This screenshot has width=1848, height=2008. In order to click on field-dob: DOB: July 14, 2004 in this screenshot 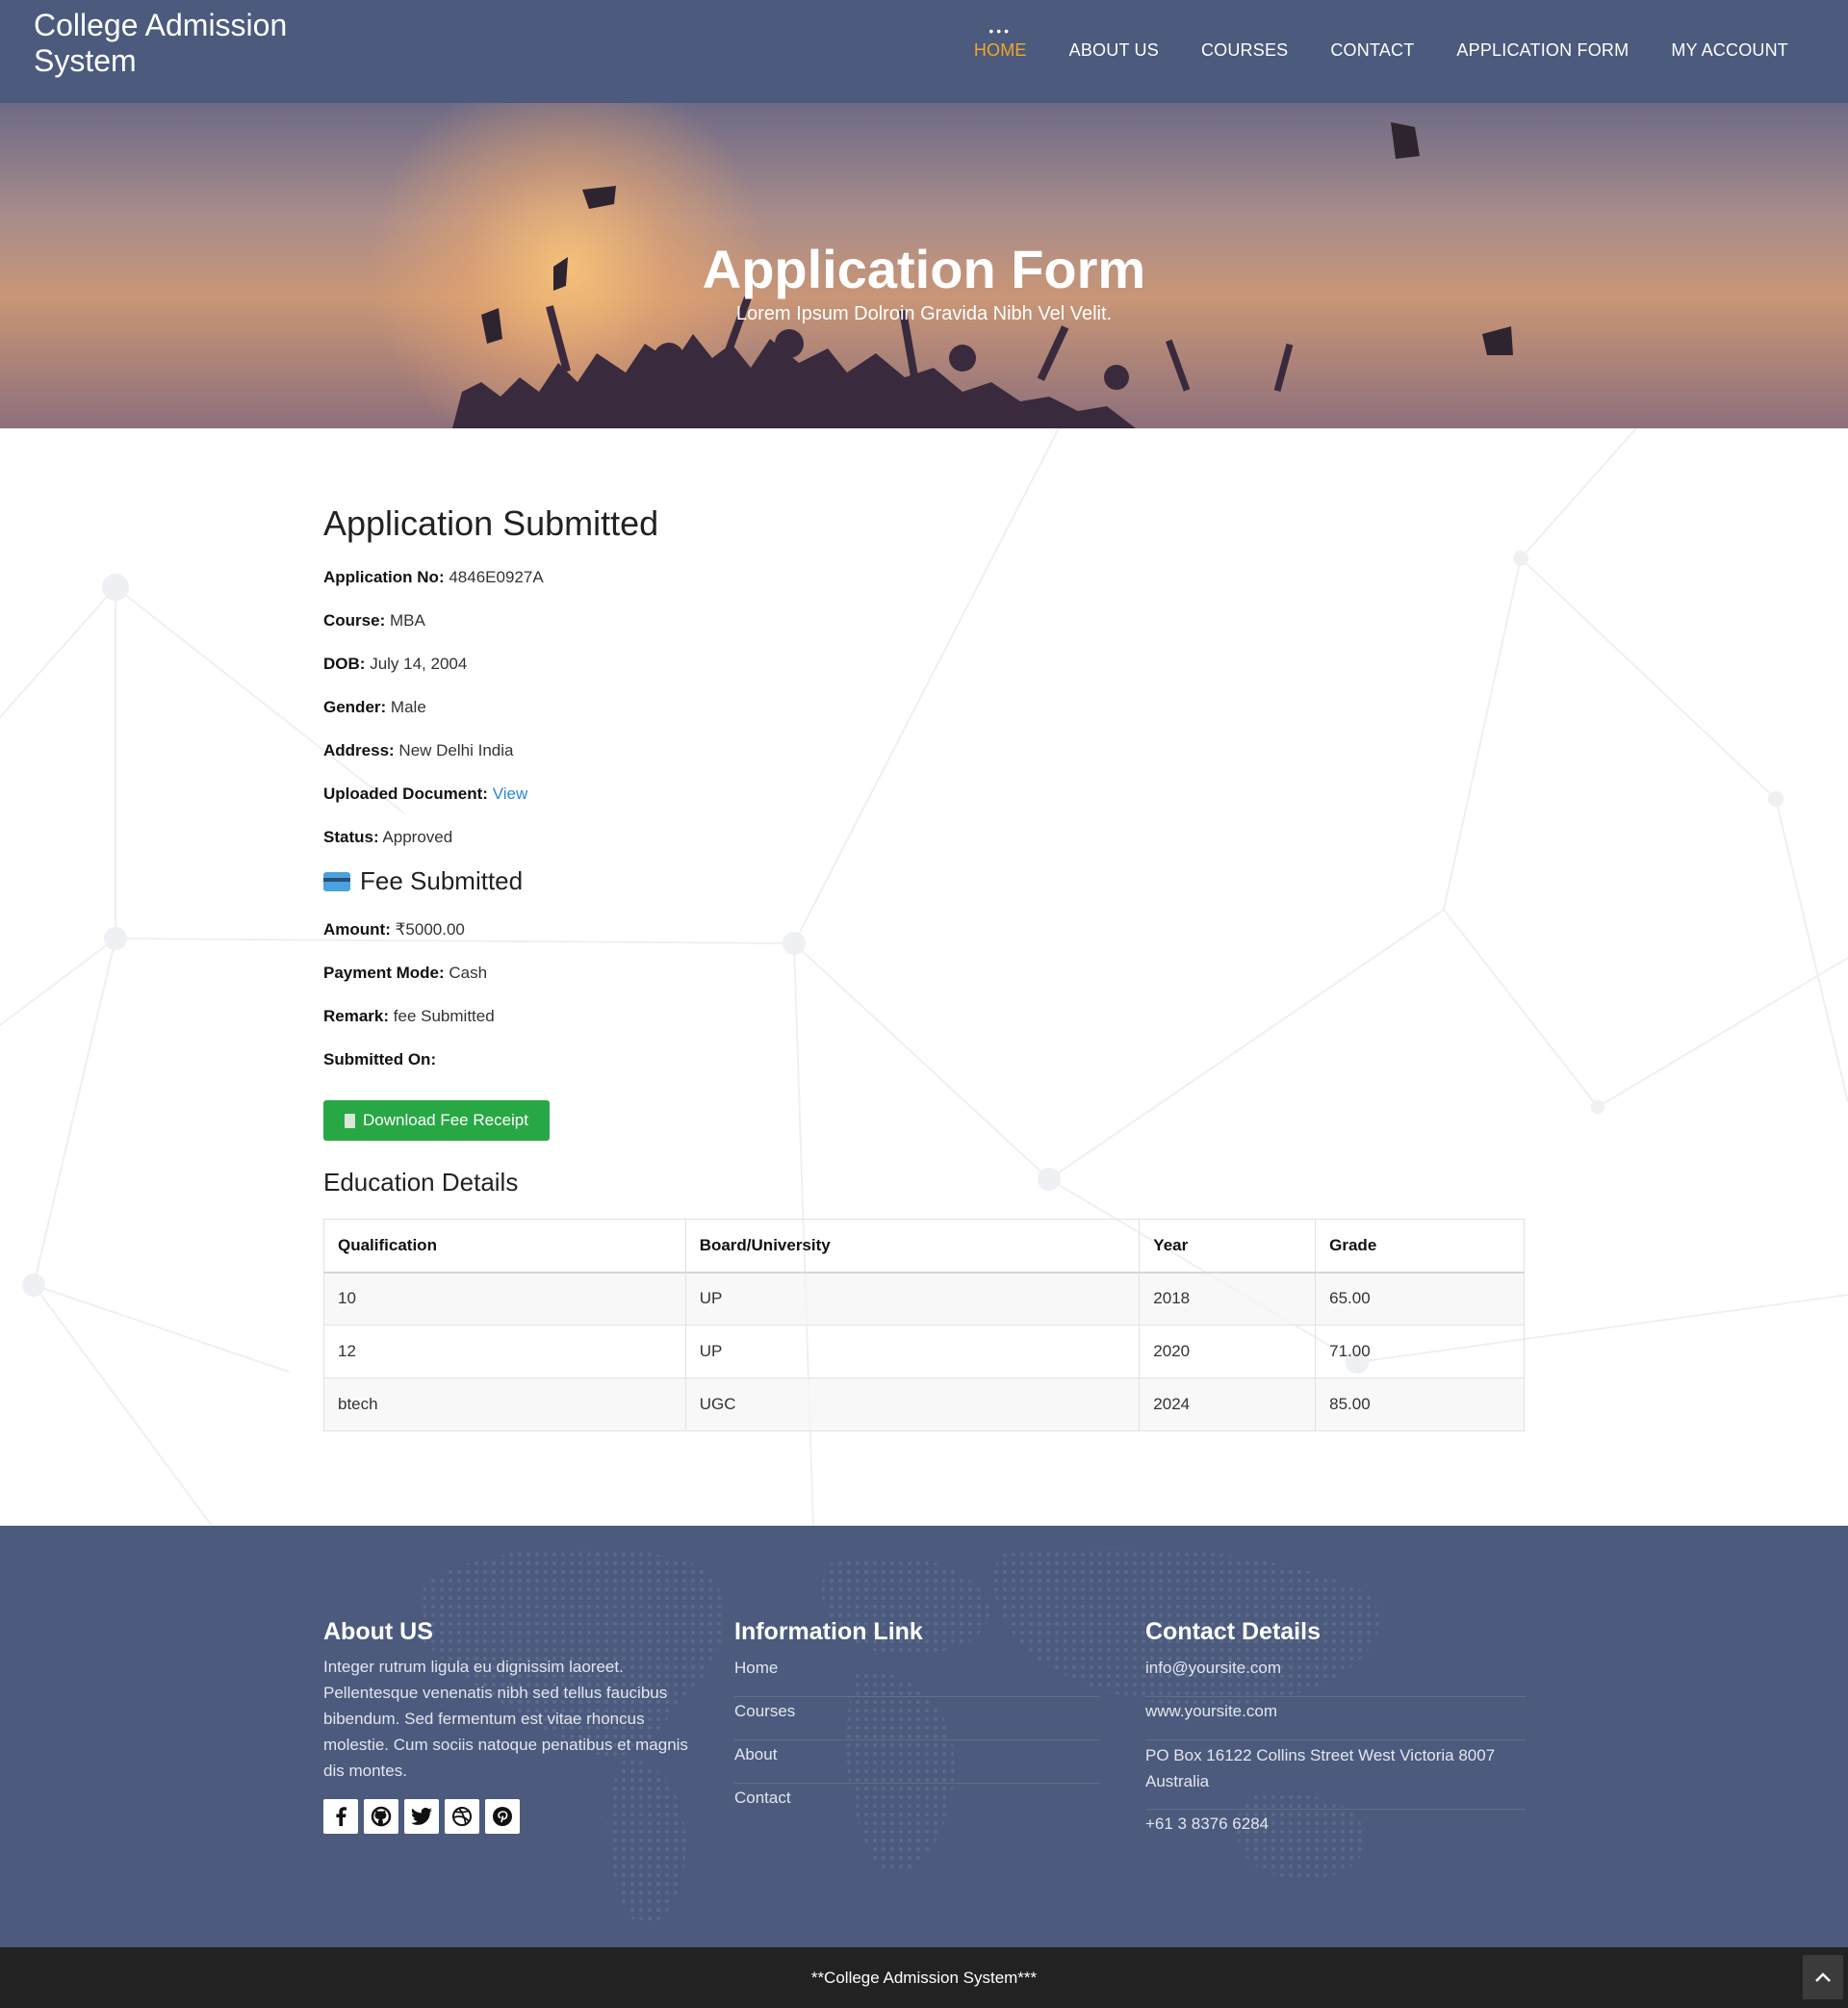, I will do `click(395, 664)`.